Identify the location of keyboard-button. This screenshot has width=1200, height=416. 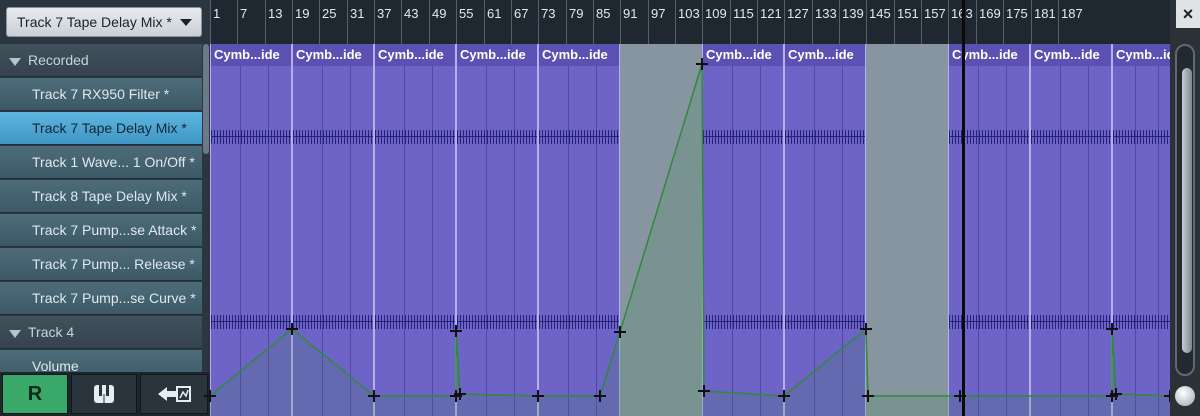
(104, 394).